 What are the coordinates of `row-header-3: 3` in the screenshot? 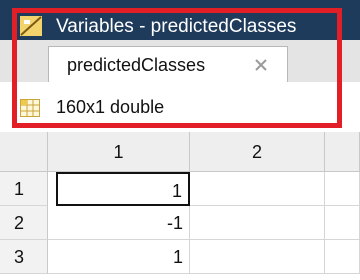 It's located at (24, 257).